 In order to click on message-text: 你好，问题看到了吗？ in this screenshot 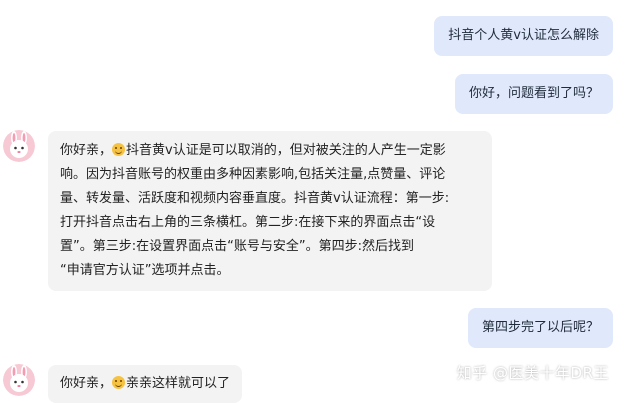, I will do `click(533, 93)`.